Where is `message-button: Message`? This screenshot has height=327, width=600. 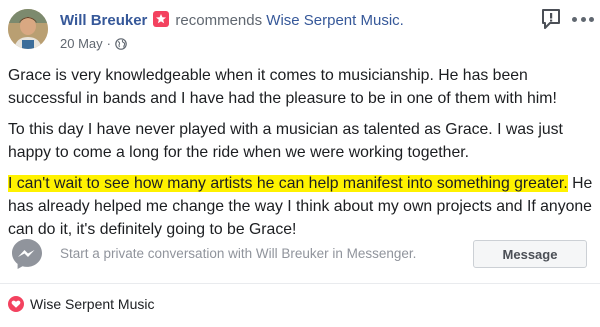
message-button: Message is located at coordinates (530, 254).